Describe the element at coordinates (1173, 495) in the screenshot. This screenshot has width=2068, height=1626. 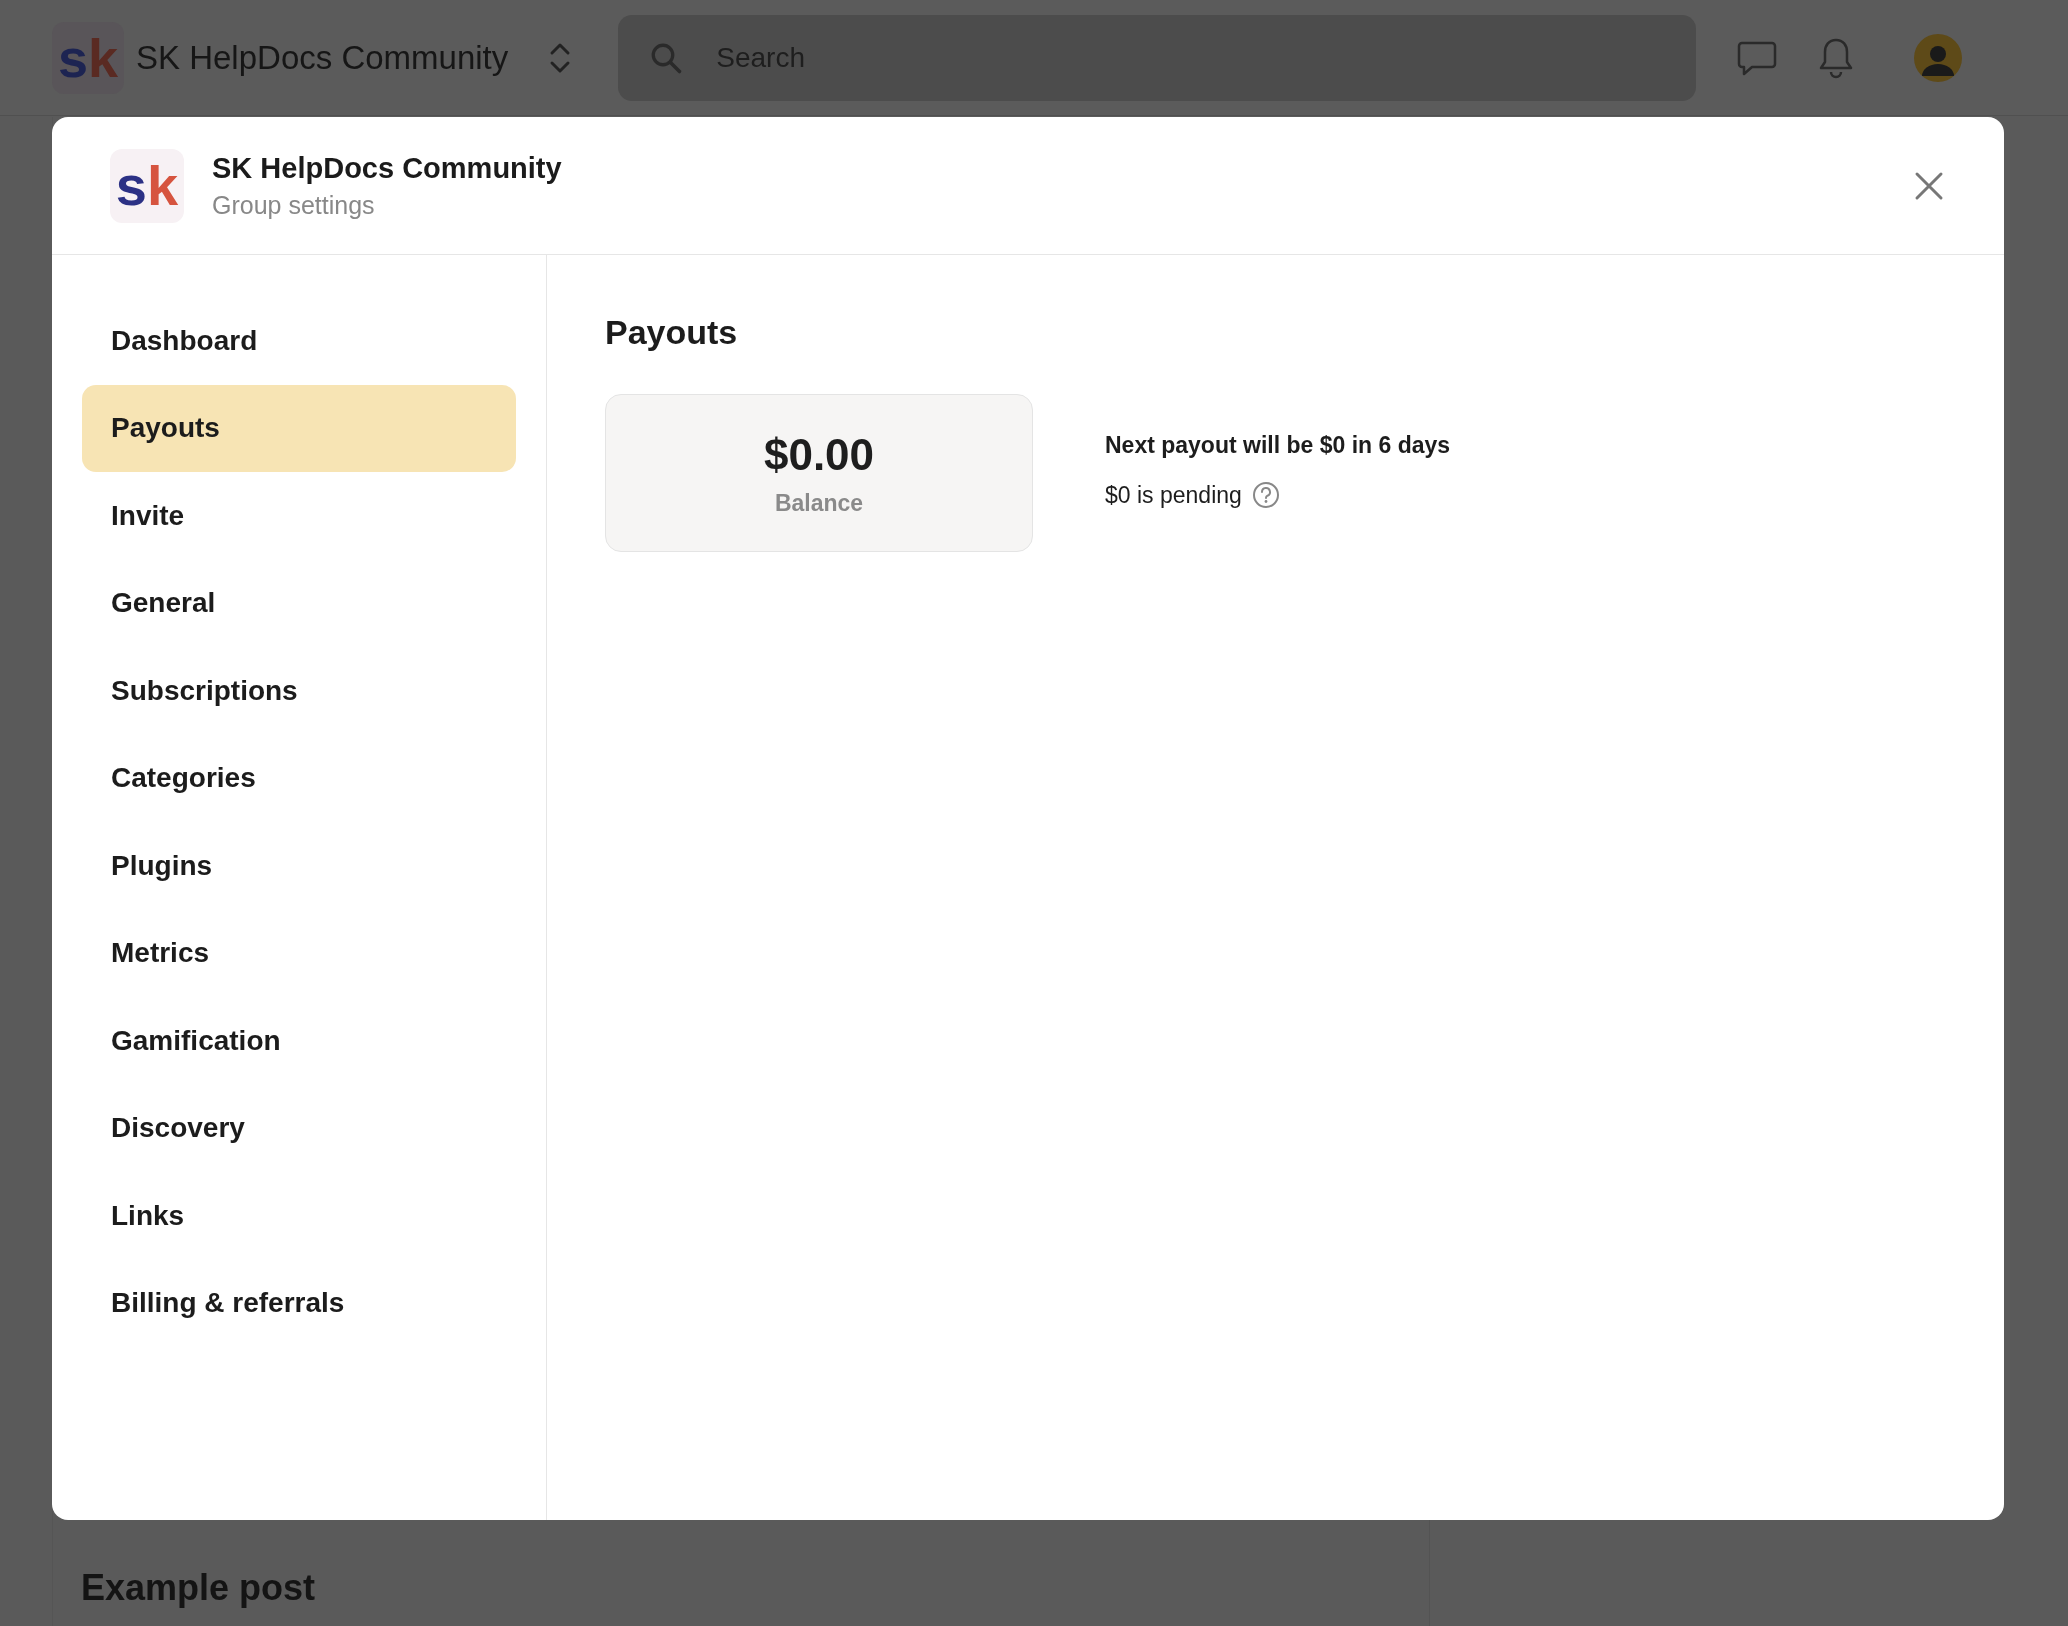
I see `pending-text: $0 is pending` at that location.